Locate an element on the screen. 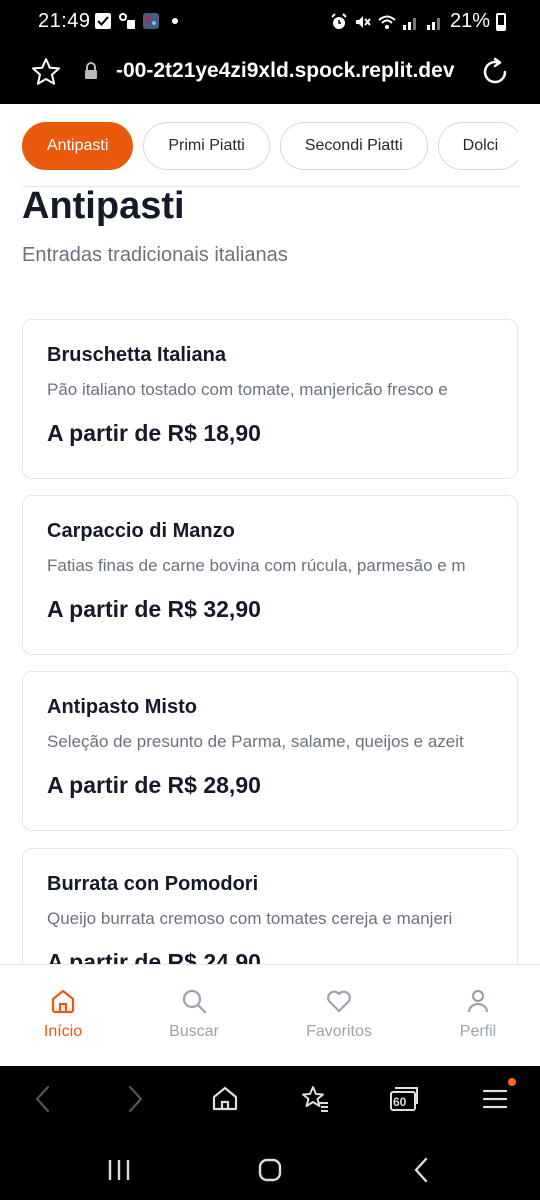  status-bar: 21:49 21% is located at coordinates (270, 22).